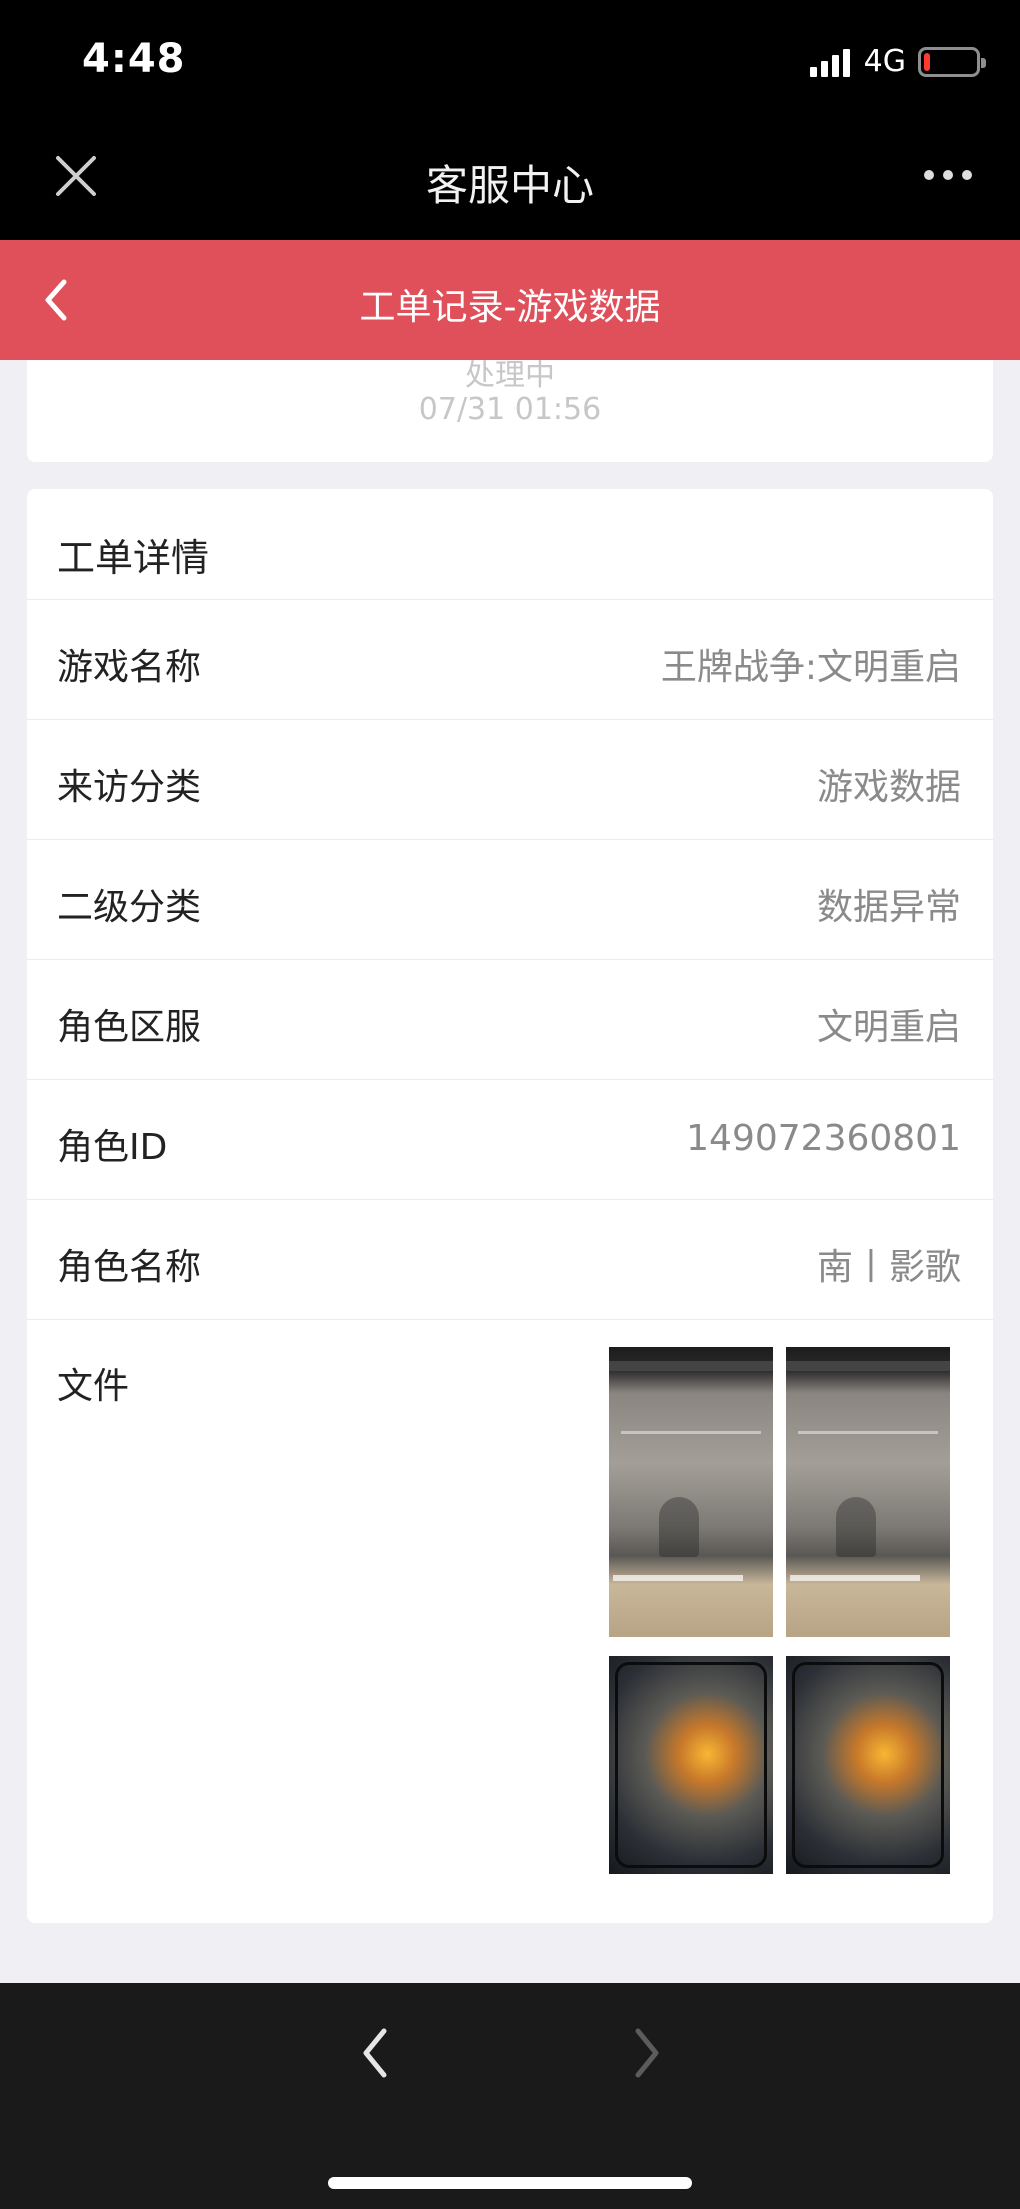 The width and height of the screenshot is (1020, 2209). Describe the element at coordinates (129, 907) in the screenshot. I see `row-label: 二级分类` at that location.